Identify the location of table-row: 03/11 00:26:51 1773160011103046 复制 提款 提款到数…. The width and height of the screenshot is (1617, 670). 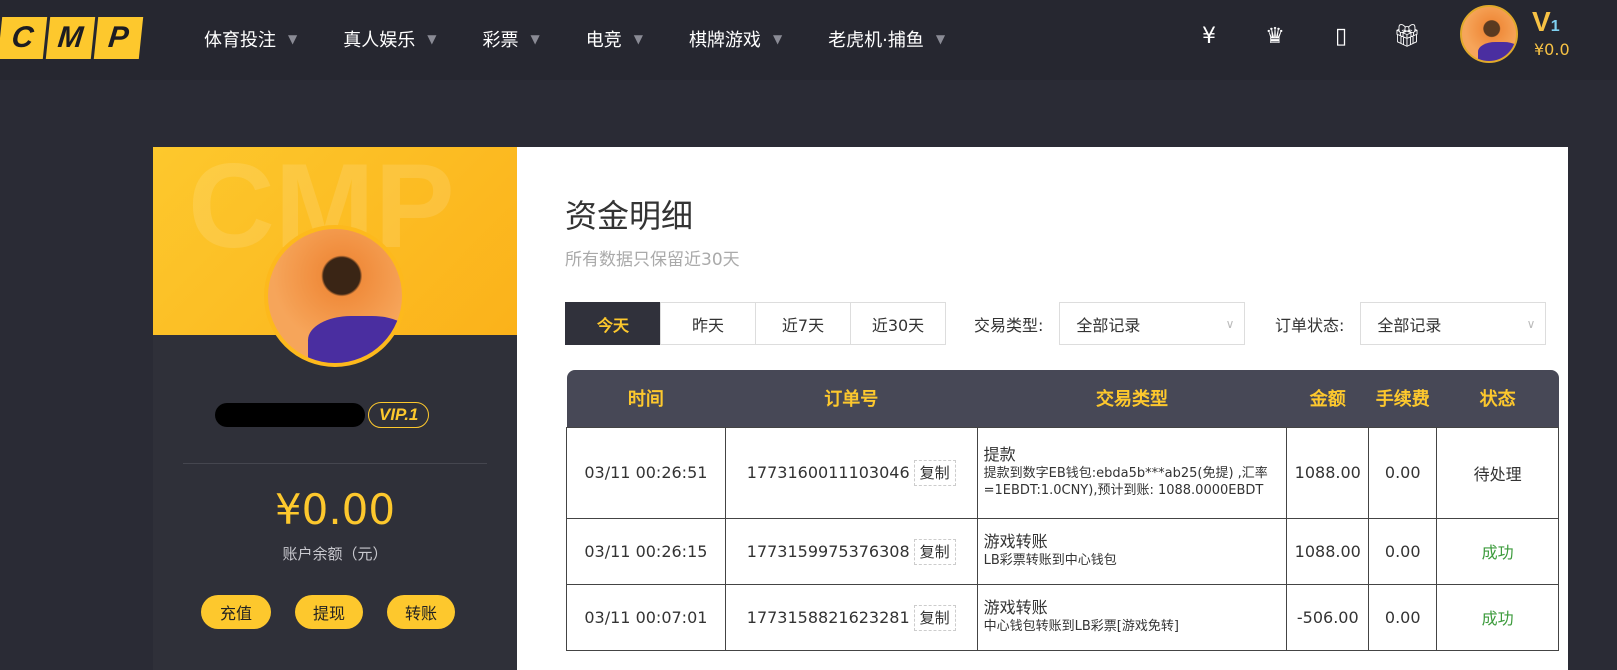
(1062, 472).